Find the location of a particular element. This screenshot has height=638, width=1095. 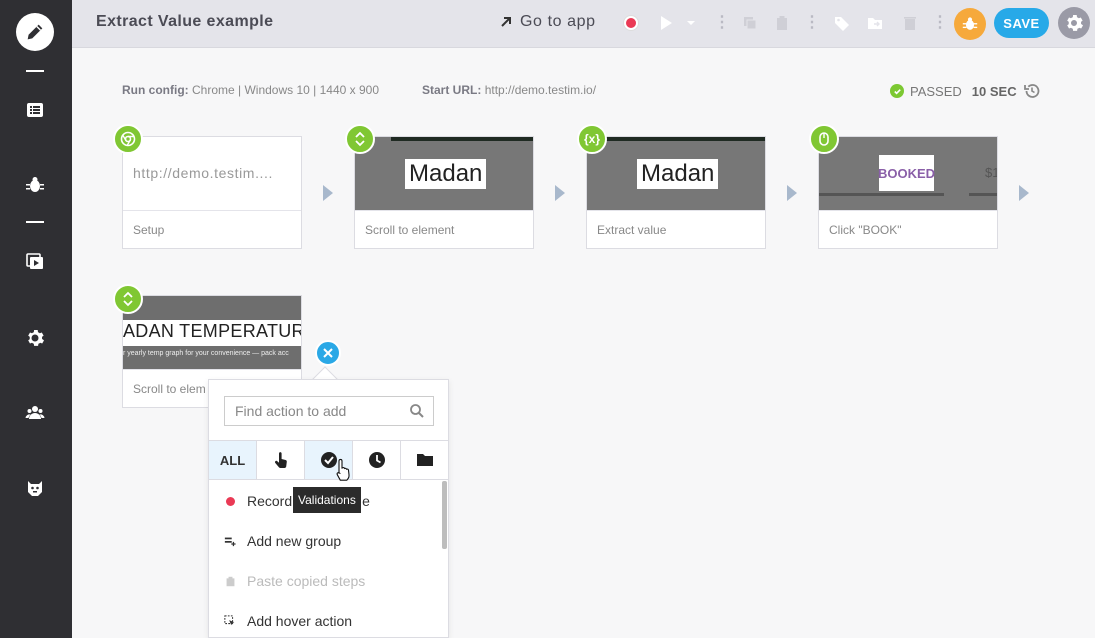

paste-button is located at coordinates (782, 23).